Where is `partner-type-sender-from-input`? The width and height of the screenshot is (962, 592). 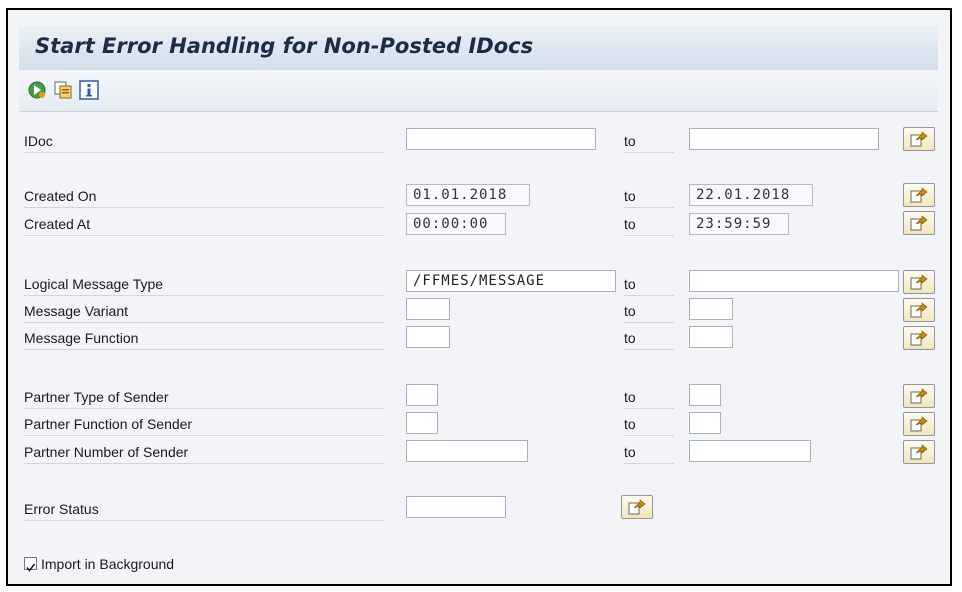 partner-type-sender-from-input is located at coordinates (422, 395).